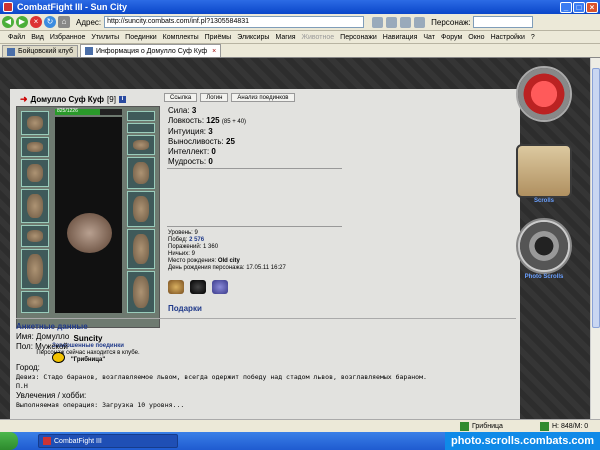  I want to click on menu-favorites: Избранное, so click(67, 37).